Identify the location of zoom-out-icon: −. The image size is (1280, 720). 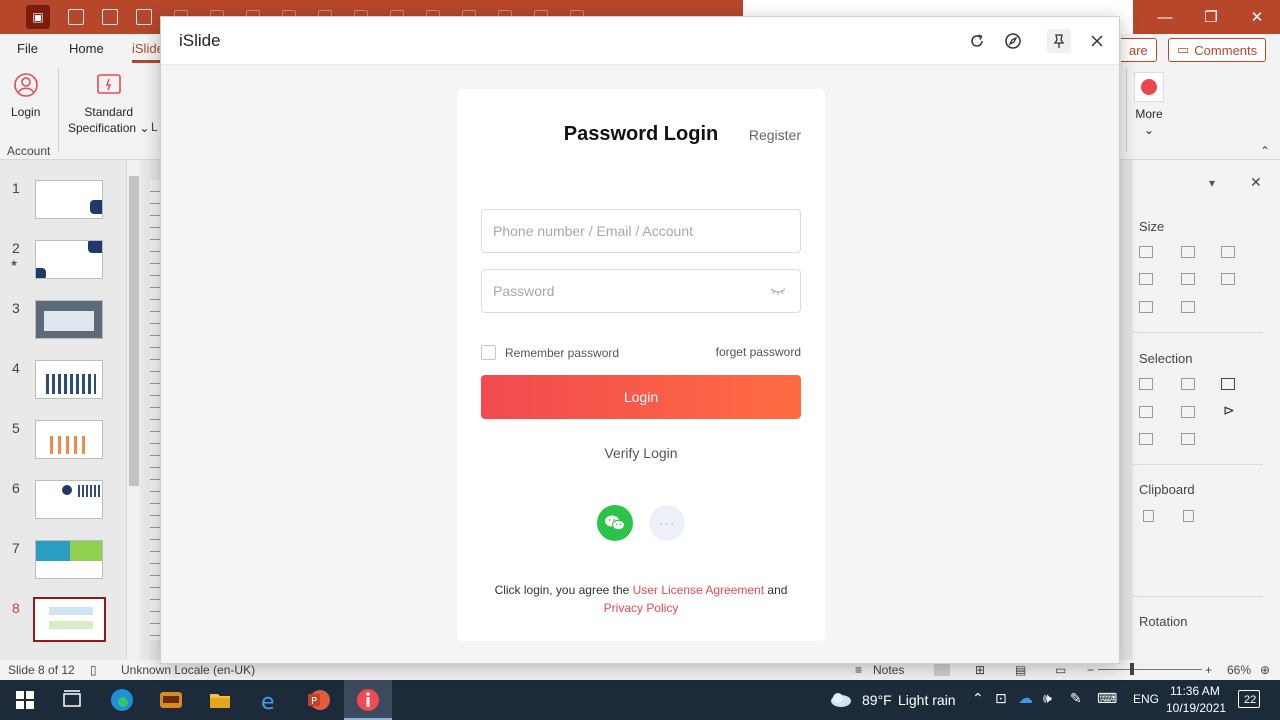
(1090, 670).